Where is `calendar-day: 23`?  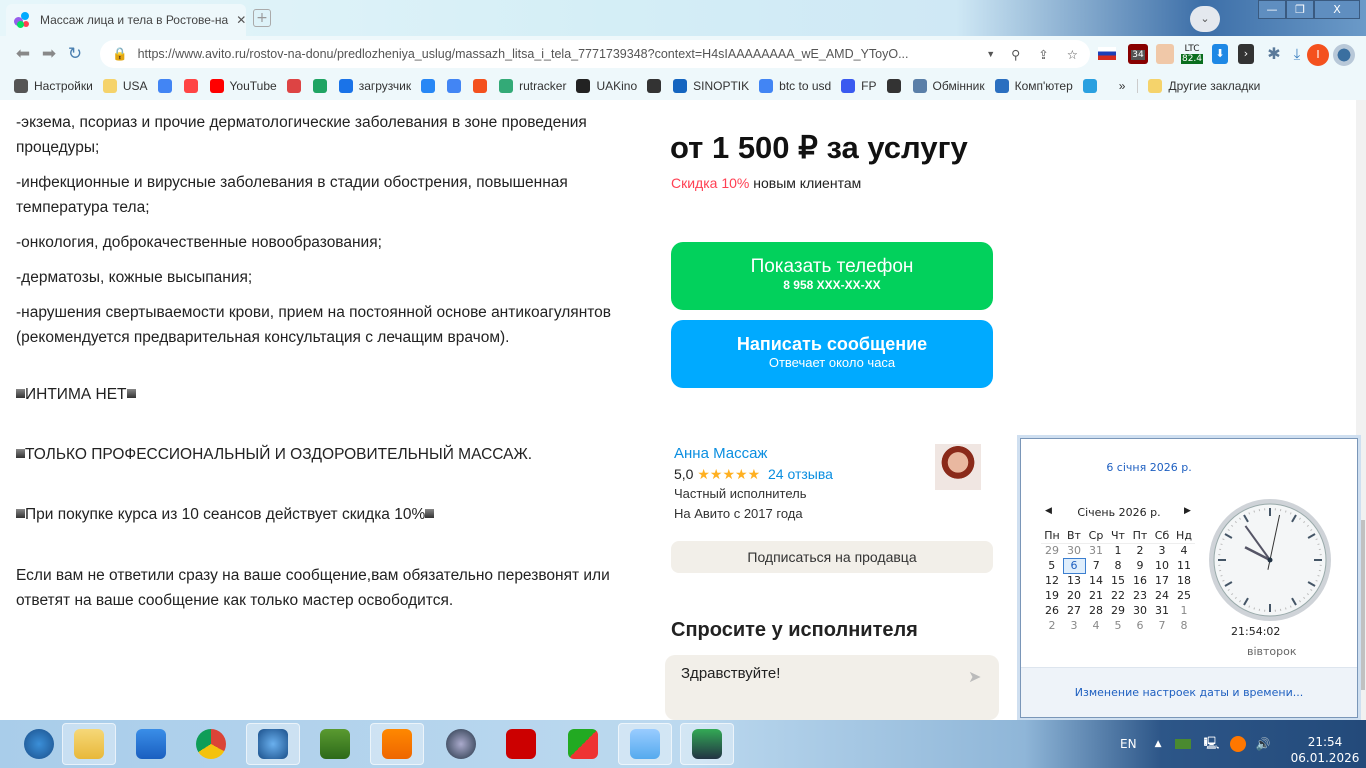
calendar-day: 23 is located at coordinates (1140, 595).